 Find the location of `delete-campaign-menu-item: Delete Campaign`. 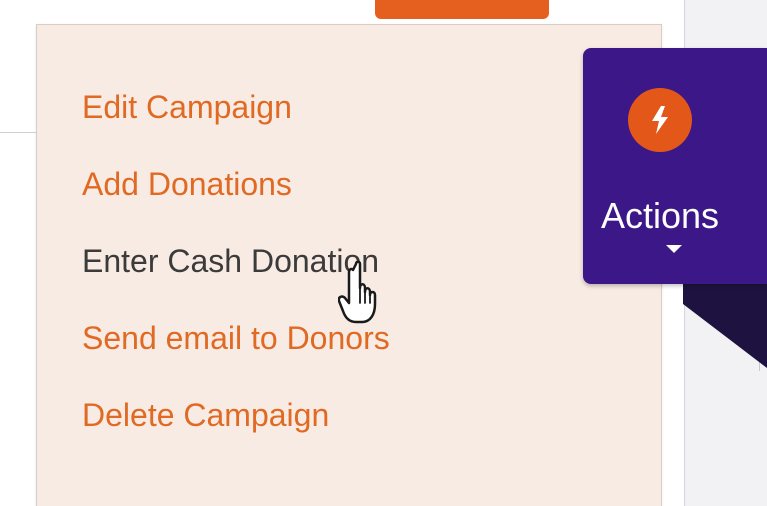

delete-campaign-menu-item: Delete Campaign is located at coordinates (236, 415).